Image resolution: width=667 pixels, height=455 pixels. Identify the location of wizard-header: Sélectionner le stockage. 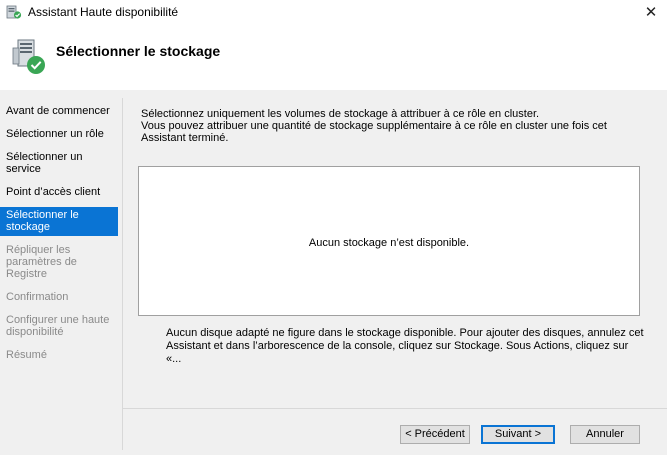
(333, 57).